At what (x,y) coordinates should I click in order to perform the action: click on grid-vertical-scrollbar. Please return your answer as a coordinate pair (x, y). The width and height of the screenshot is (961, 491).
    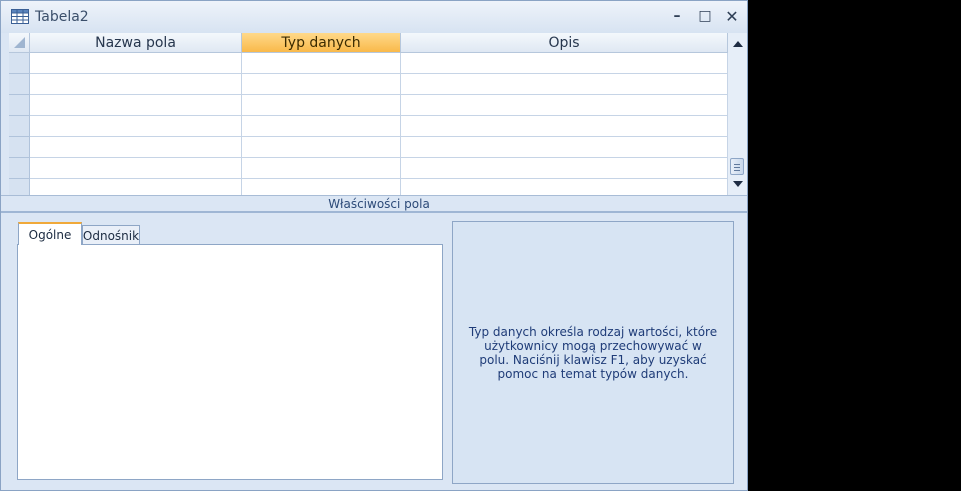
    Looking at the image, I should click on (737, 114).